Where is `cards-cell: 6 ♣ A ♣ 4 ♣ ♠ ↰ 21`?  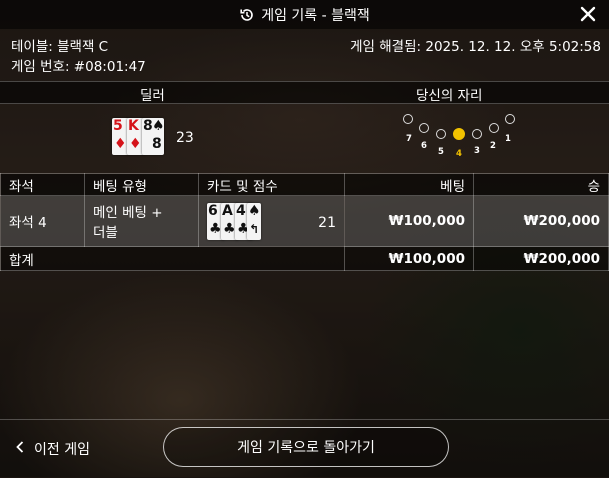 cards-cell: 6 ♣ A ♣ 4 ♣ ♠ ↰ 21 is located at coordinates (271, 221).